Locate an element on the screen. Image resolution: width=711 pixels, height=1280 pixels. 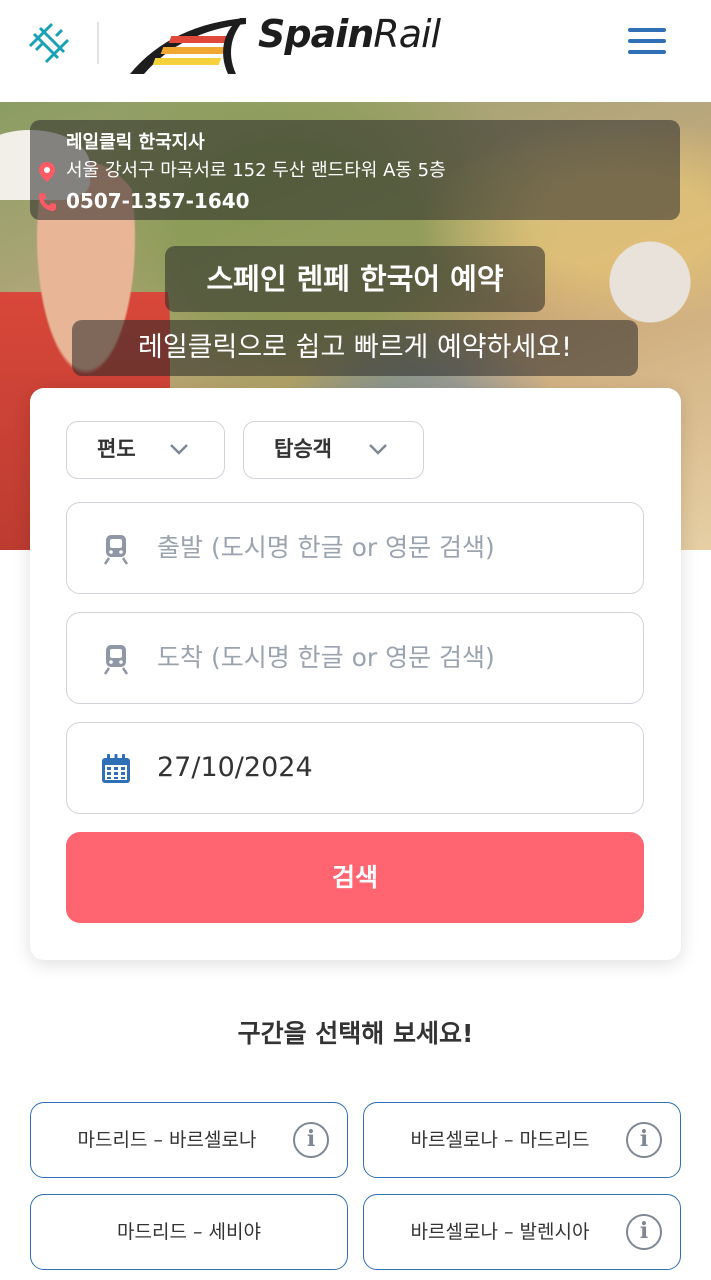
site-header: SpainRail is located at coordinates (355, 51).